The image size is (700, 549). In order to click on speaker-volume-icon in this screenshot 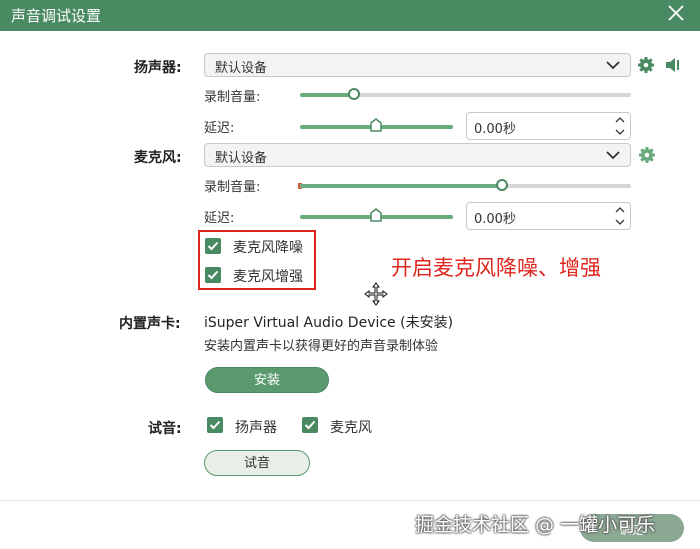, I will do `click(673, 65)`.